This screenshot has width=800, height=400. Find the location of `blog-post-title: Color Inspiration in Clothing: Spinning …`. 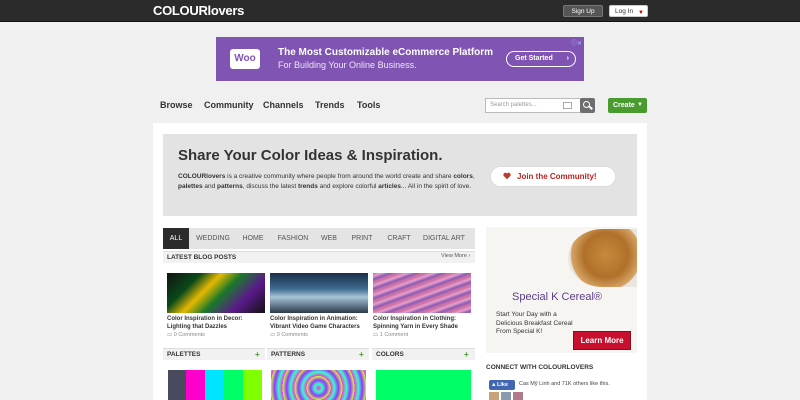

blog-post-title: Color Inspiration in Clothing: Spinning … is located at coordinates (423, 323).